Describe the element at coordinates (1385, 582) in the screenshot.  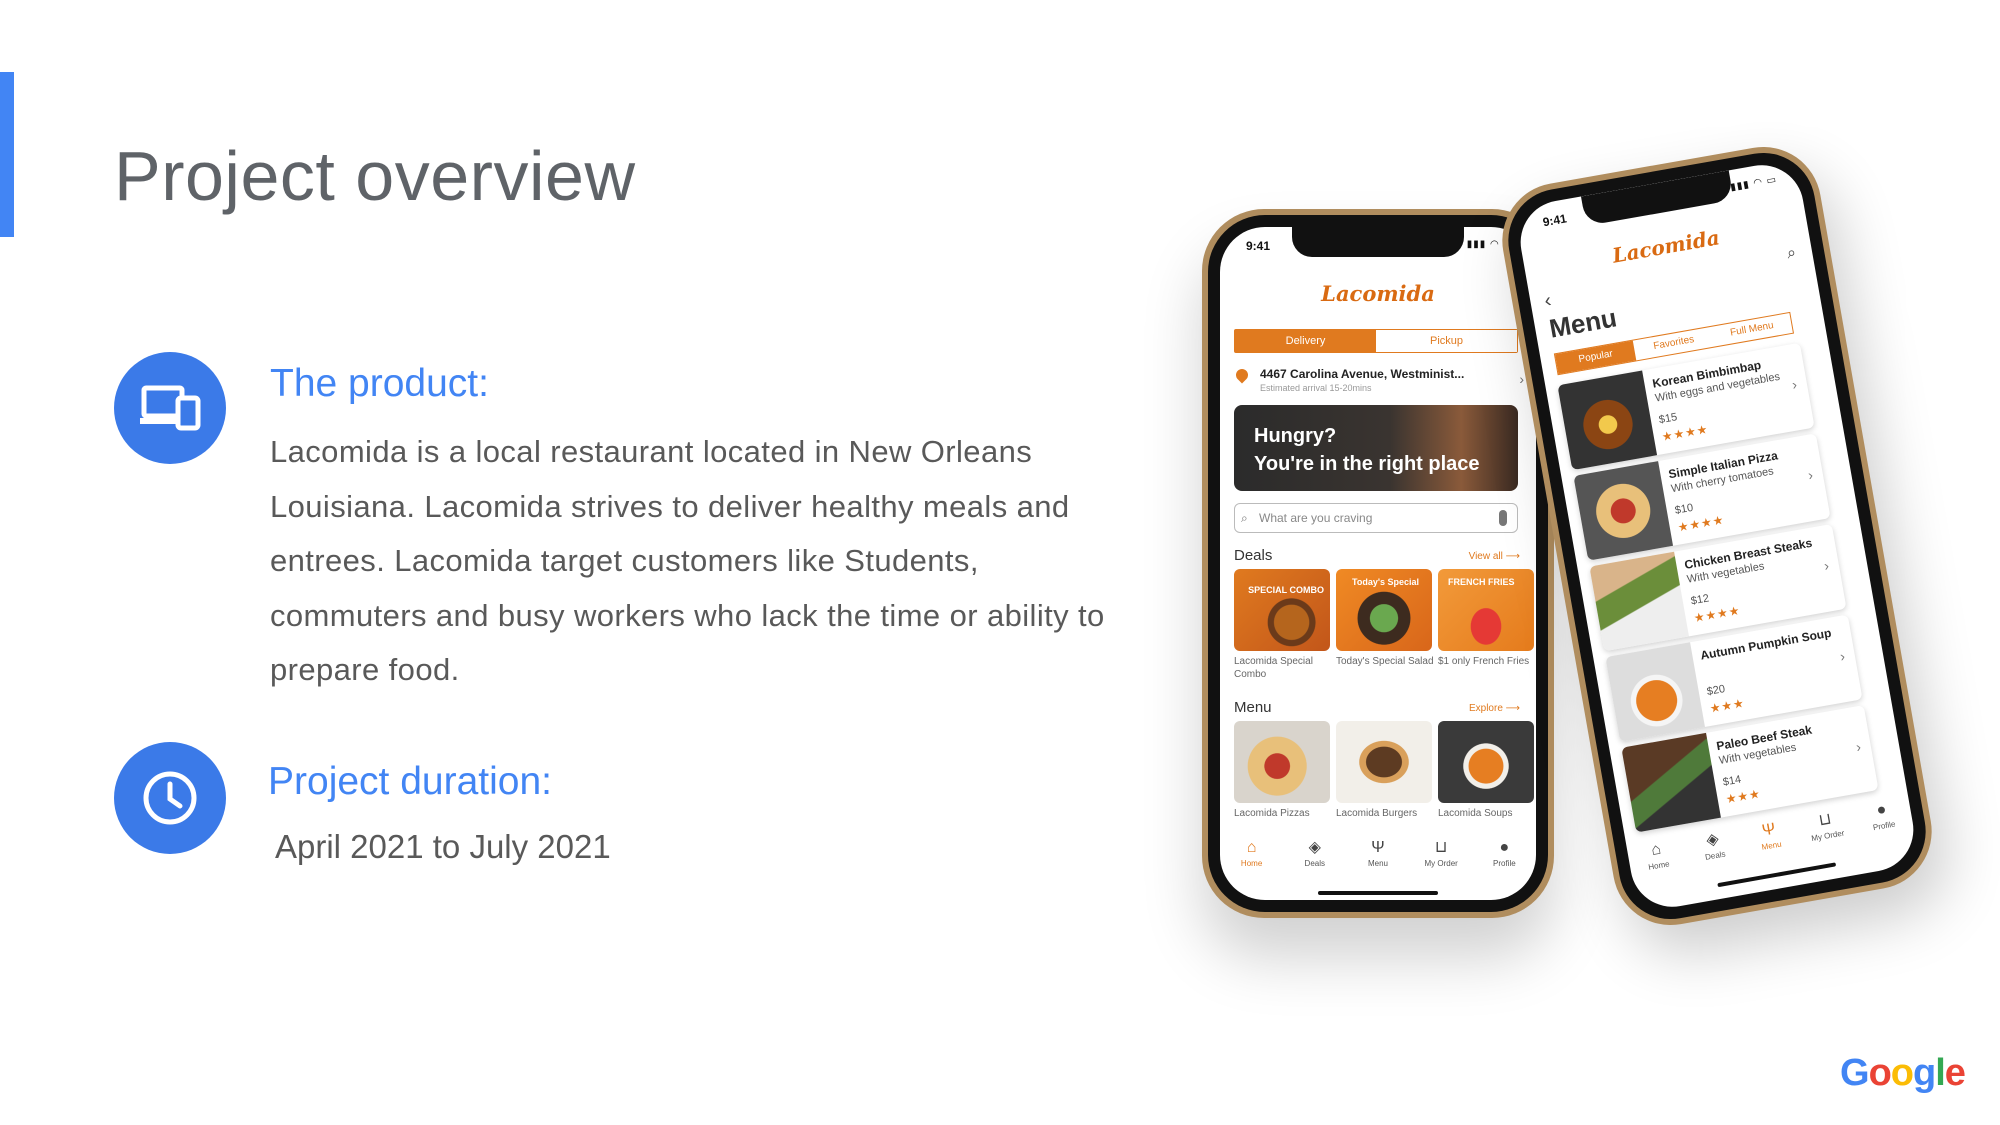
I see `deal-badge: Today's Special` at that location.